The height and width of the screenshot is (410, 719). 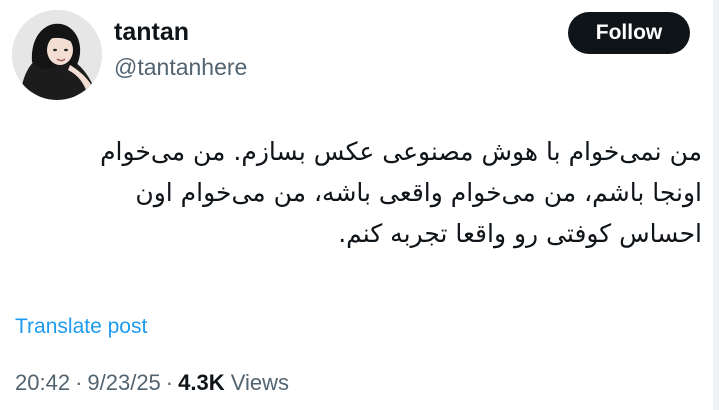 What do you see at coordinates (629, 33) in the screenshot?
I see `follow-button: Follow` at bounding box center [629, 33].